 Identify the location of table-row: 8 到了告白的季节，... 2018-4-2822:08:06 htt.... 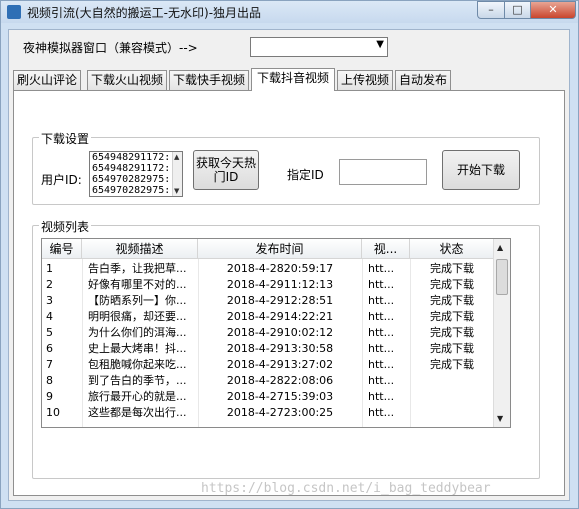
(268, 381).